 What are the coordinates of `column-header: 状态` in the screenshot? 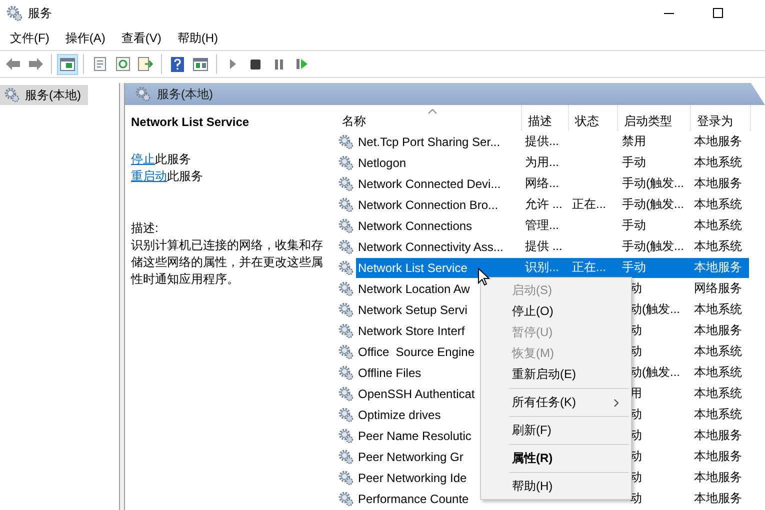 It's located at (593, 118).